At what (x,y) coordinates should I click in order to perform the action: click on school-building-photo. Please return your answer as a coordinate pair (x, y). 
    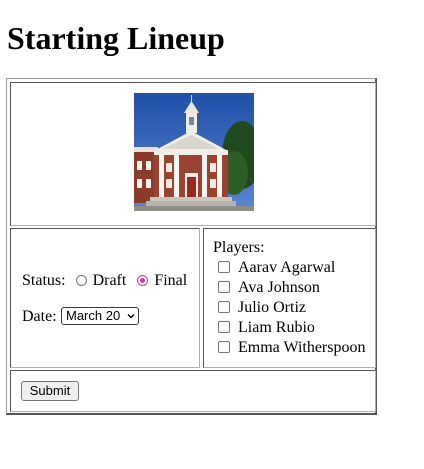
    Looking at the image, I should click on (194, 152).